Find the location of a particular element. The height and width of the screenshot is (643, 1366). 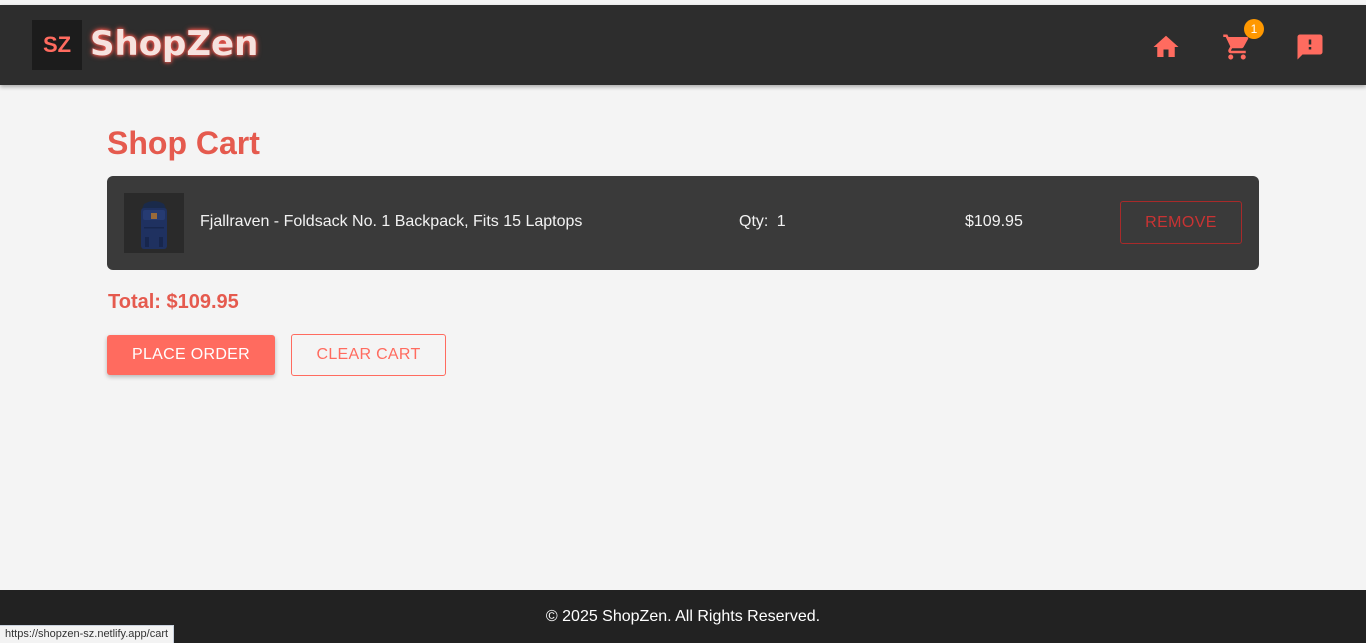

place-order-button: PLACE ORDER is located at coordinates (191, 355).